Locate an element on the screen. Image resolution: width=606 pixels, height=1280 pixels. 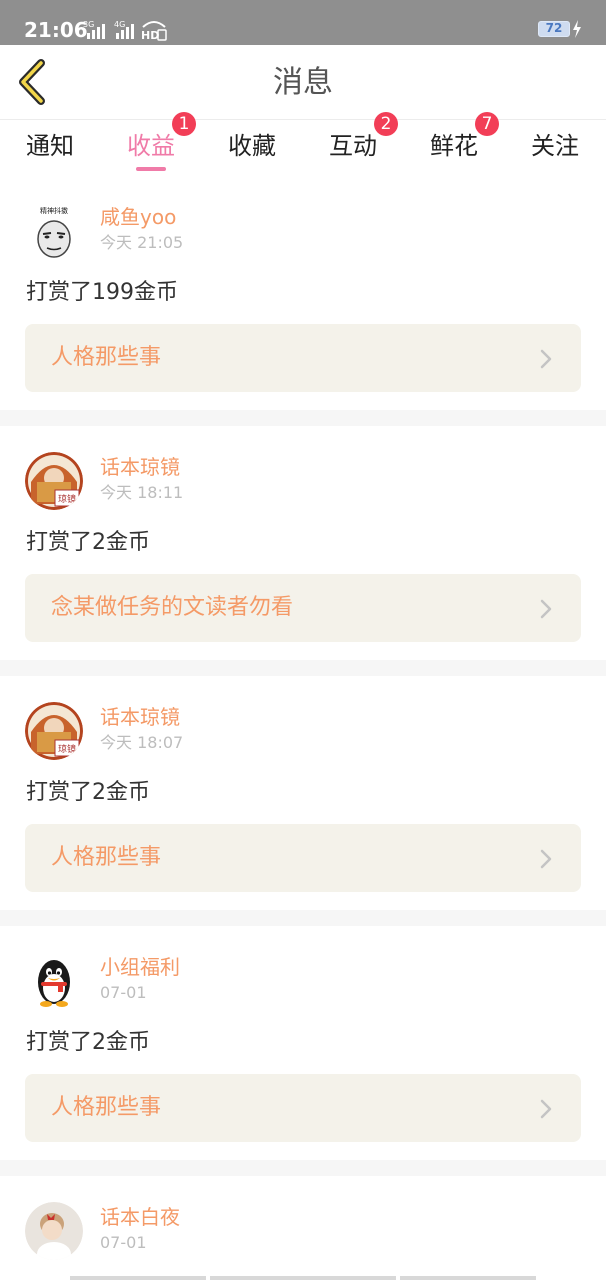
header: 消息 is located at coordinates (303, 82).